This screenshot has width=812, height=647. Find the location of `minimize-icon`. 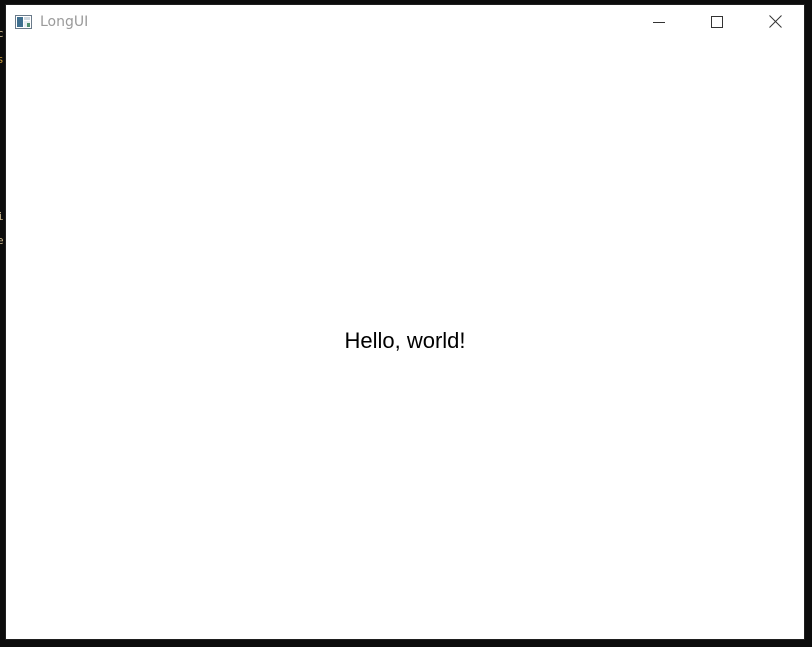

minimize-icon is located at coordinates (659, 22).